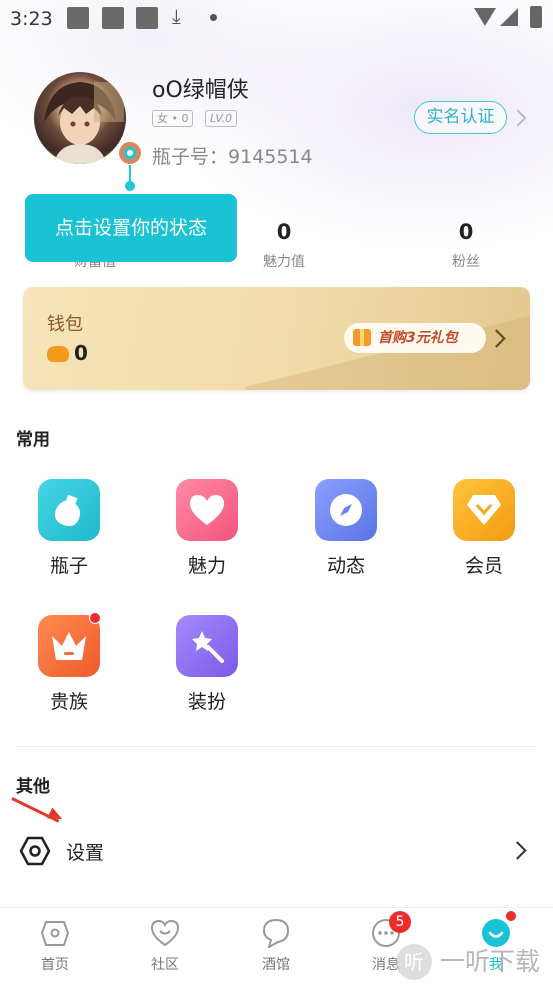 Image resolution: width=553 pixels, height=984 pixels. Describe the element at coordinates (276, 746) in the screenshot. I see `section-divider` at that location.